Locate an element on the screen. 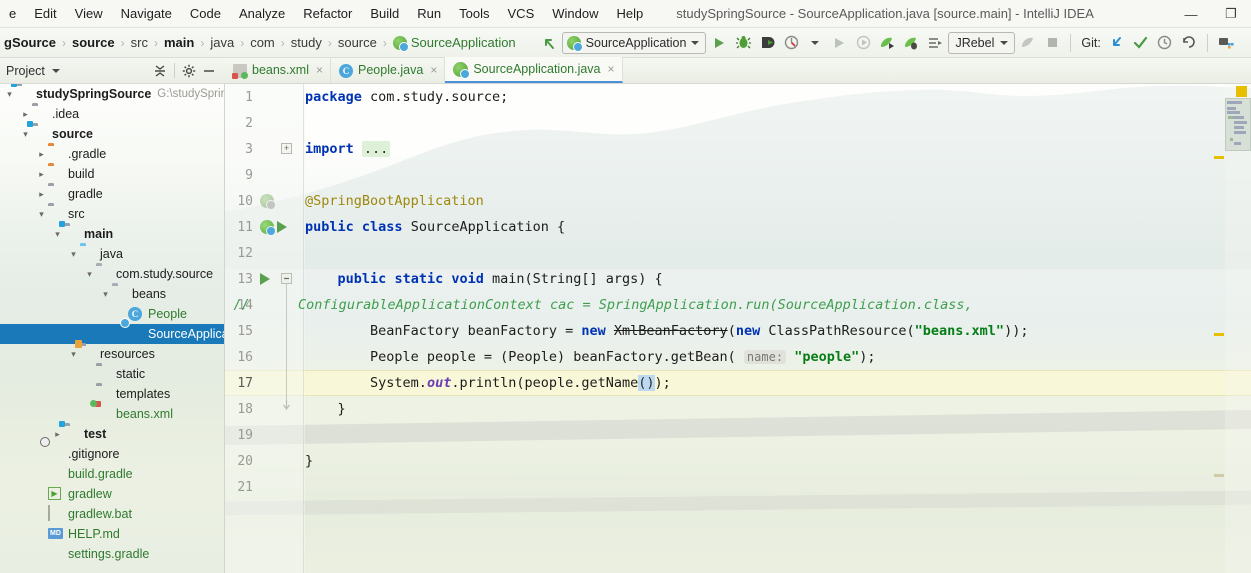 This screenshot has height=573, width=1251. gutter-line-16: 16 is located at coordinates (265, 357).